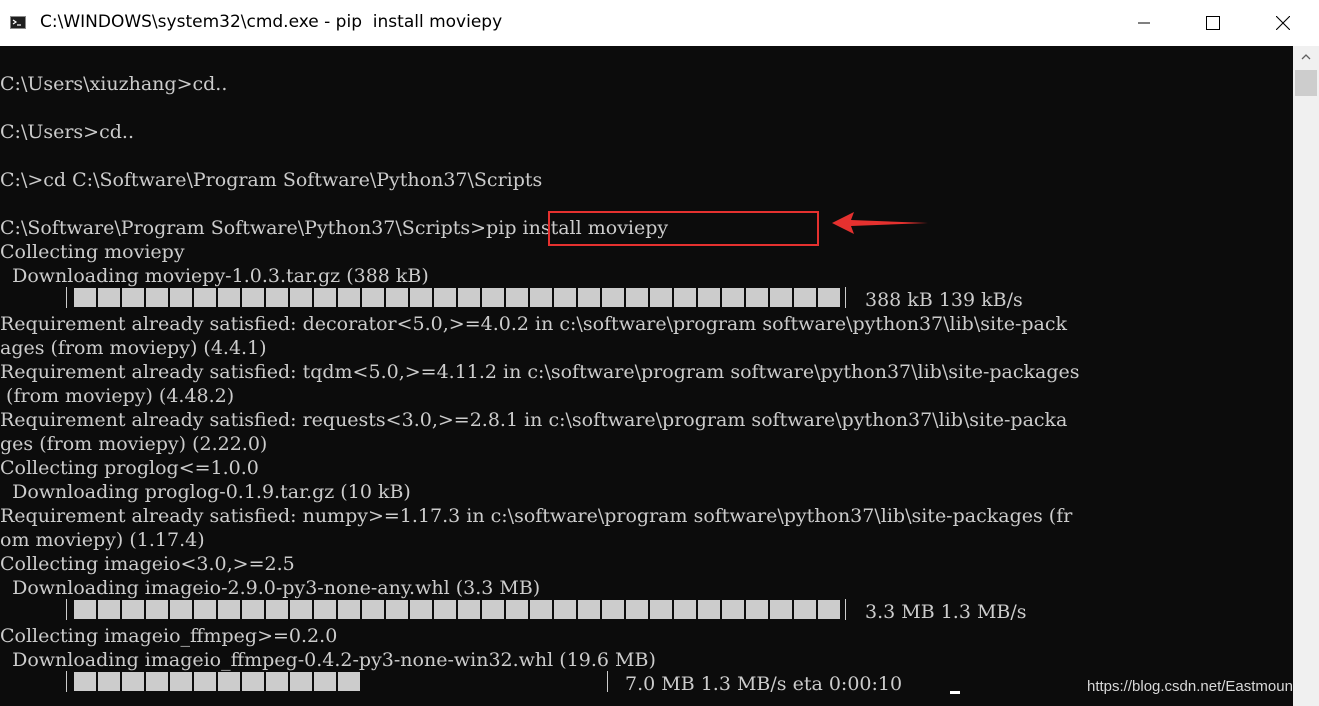  I want to click on scroll-thumb, so click(1306, 83).